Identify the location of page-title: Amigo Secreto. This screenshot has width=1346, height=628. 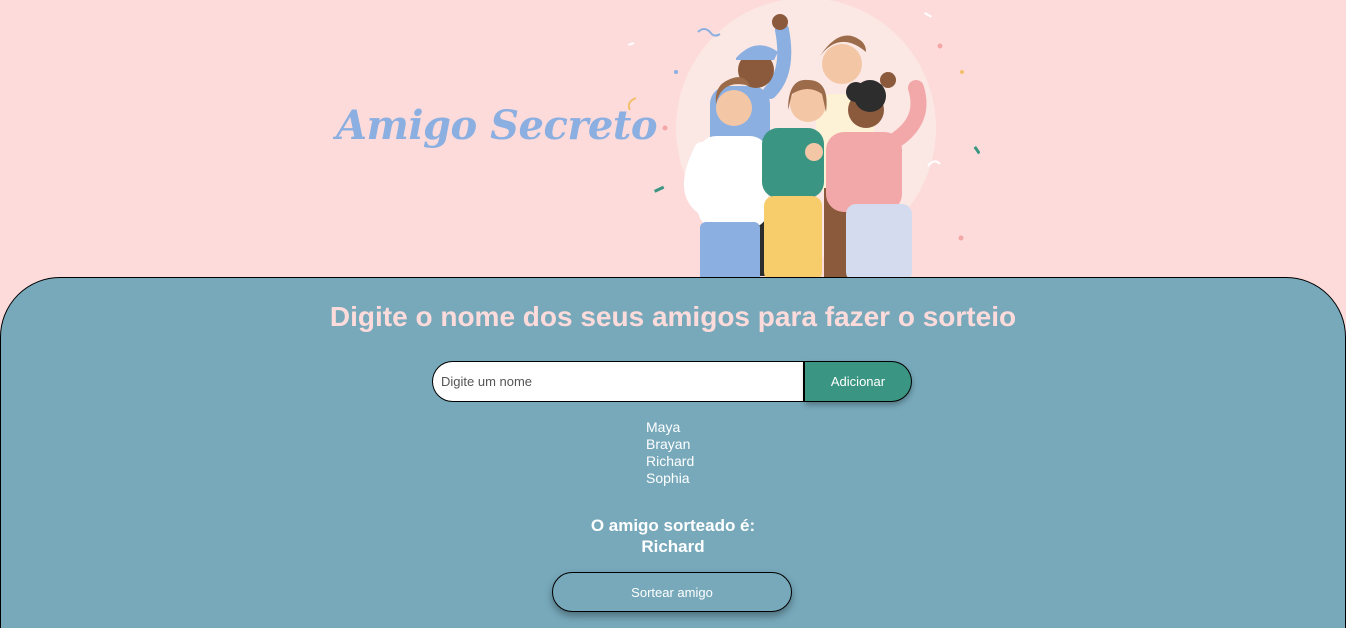
(497, 125).